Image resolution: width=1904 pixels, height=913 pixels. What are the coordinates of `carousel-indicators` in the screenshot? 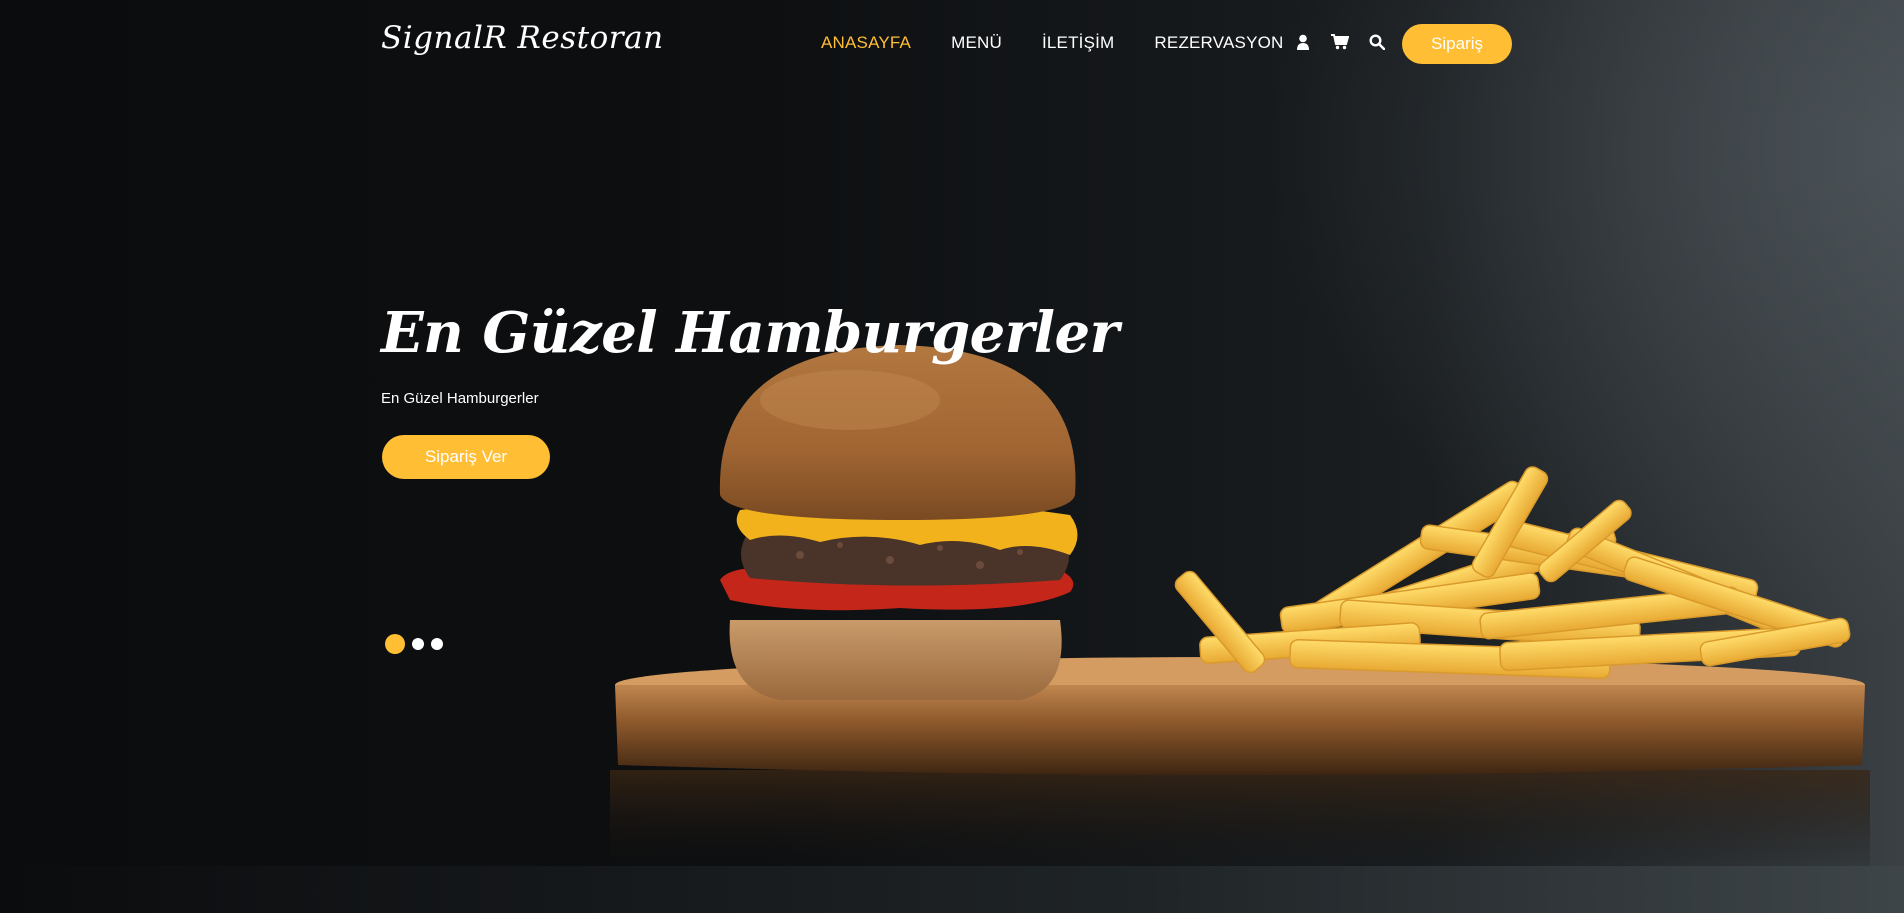 It's located at (414, 644).